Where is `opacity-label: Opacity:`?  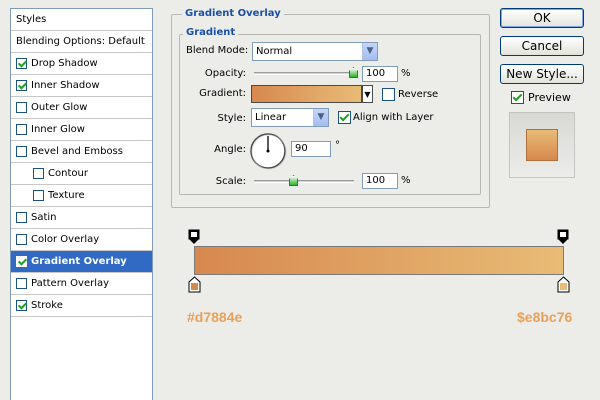 opacity-label: Opacity: is located at coordinates (225, 73).